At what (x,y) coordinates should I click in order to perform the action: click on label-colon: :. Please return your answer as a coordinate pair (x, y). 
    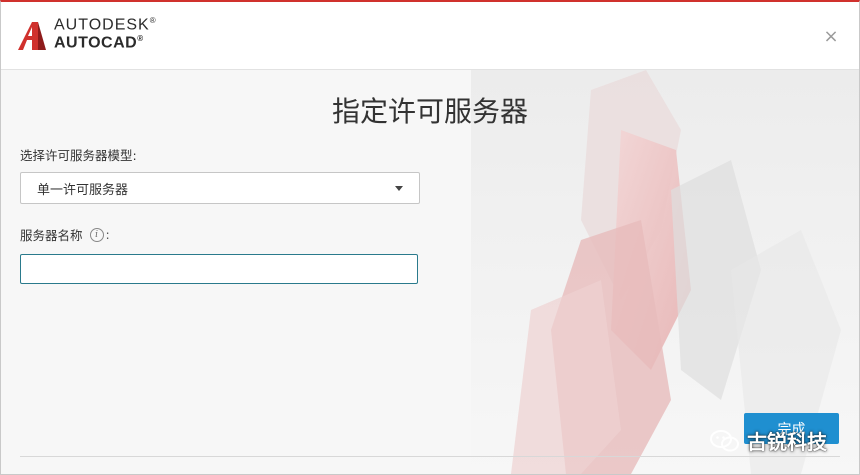
    Looking at the image, I should click on (107, 234).